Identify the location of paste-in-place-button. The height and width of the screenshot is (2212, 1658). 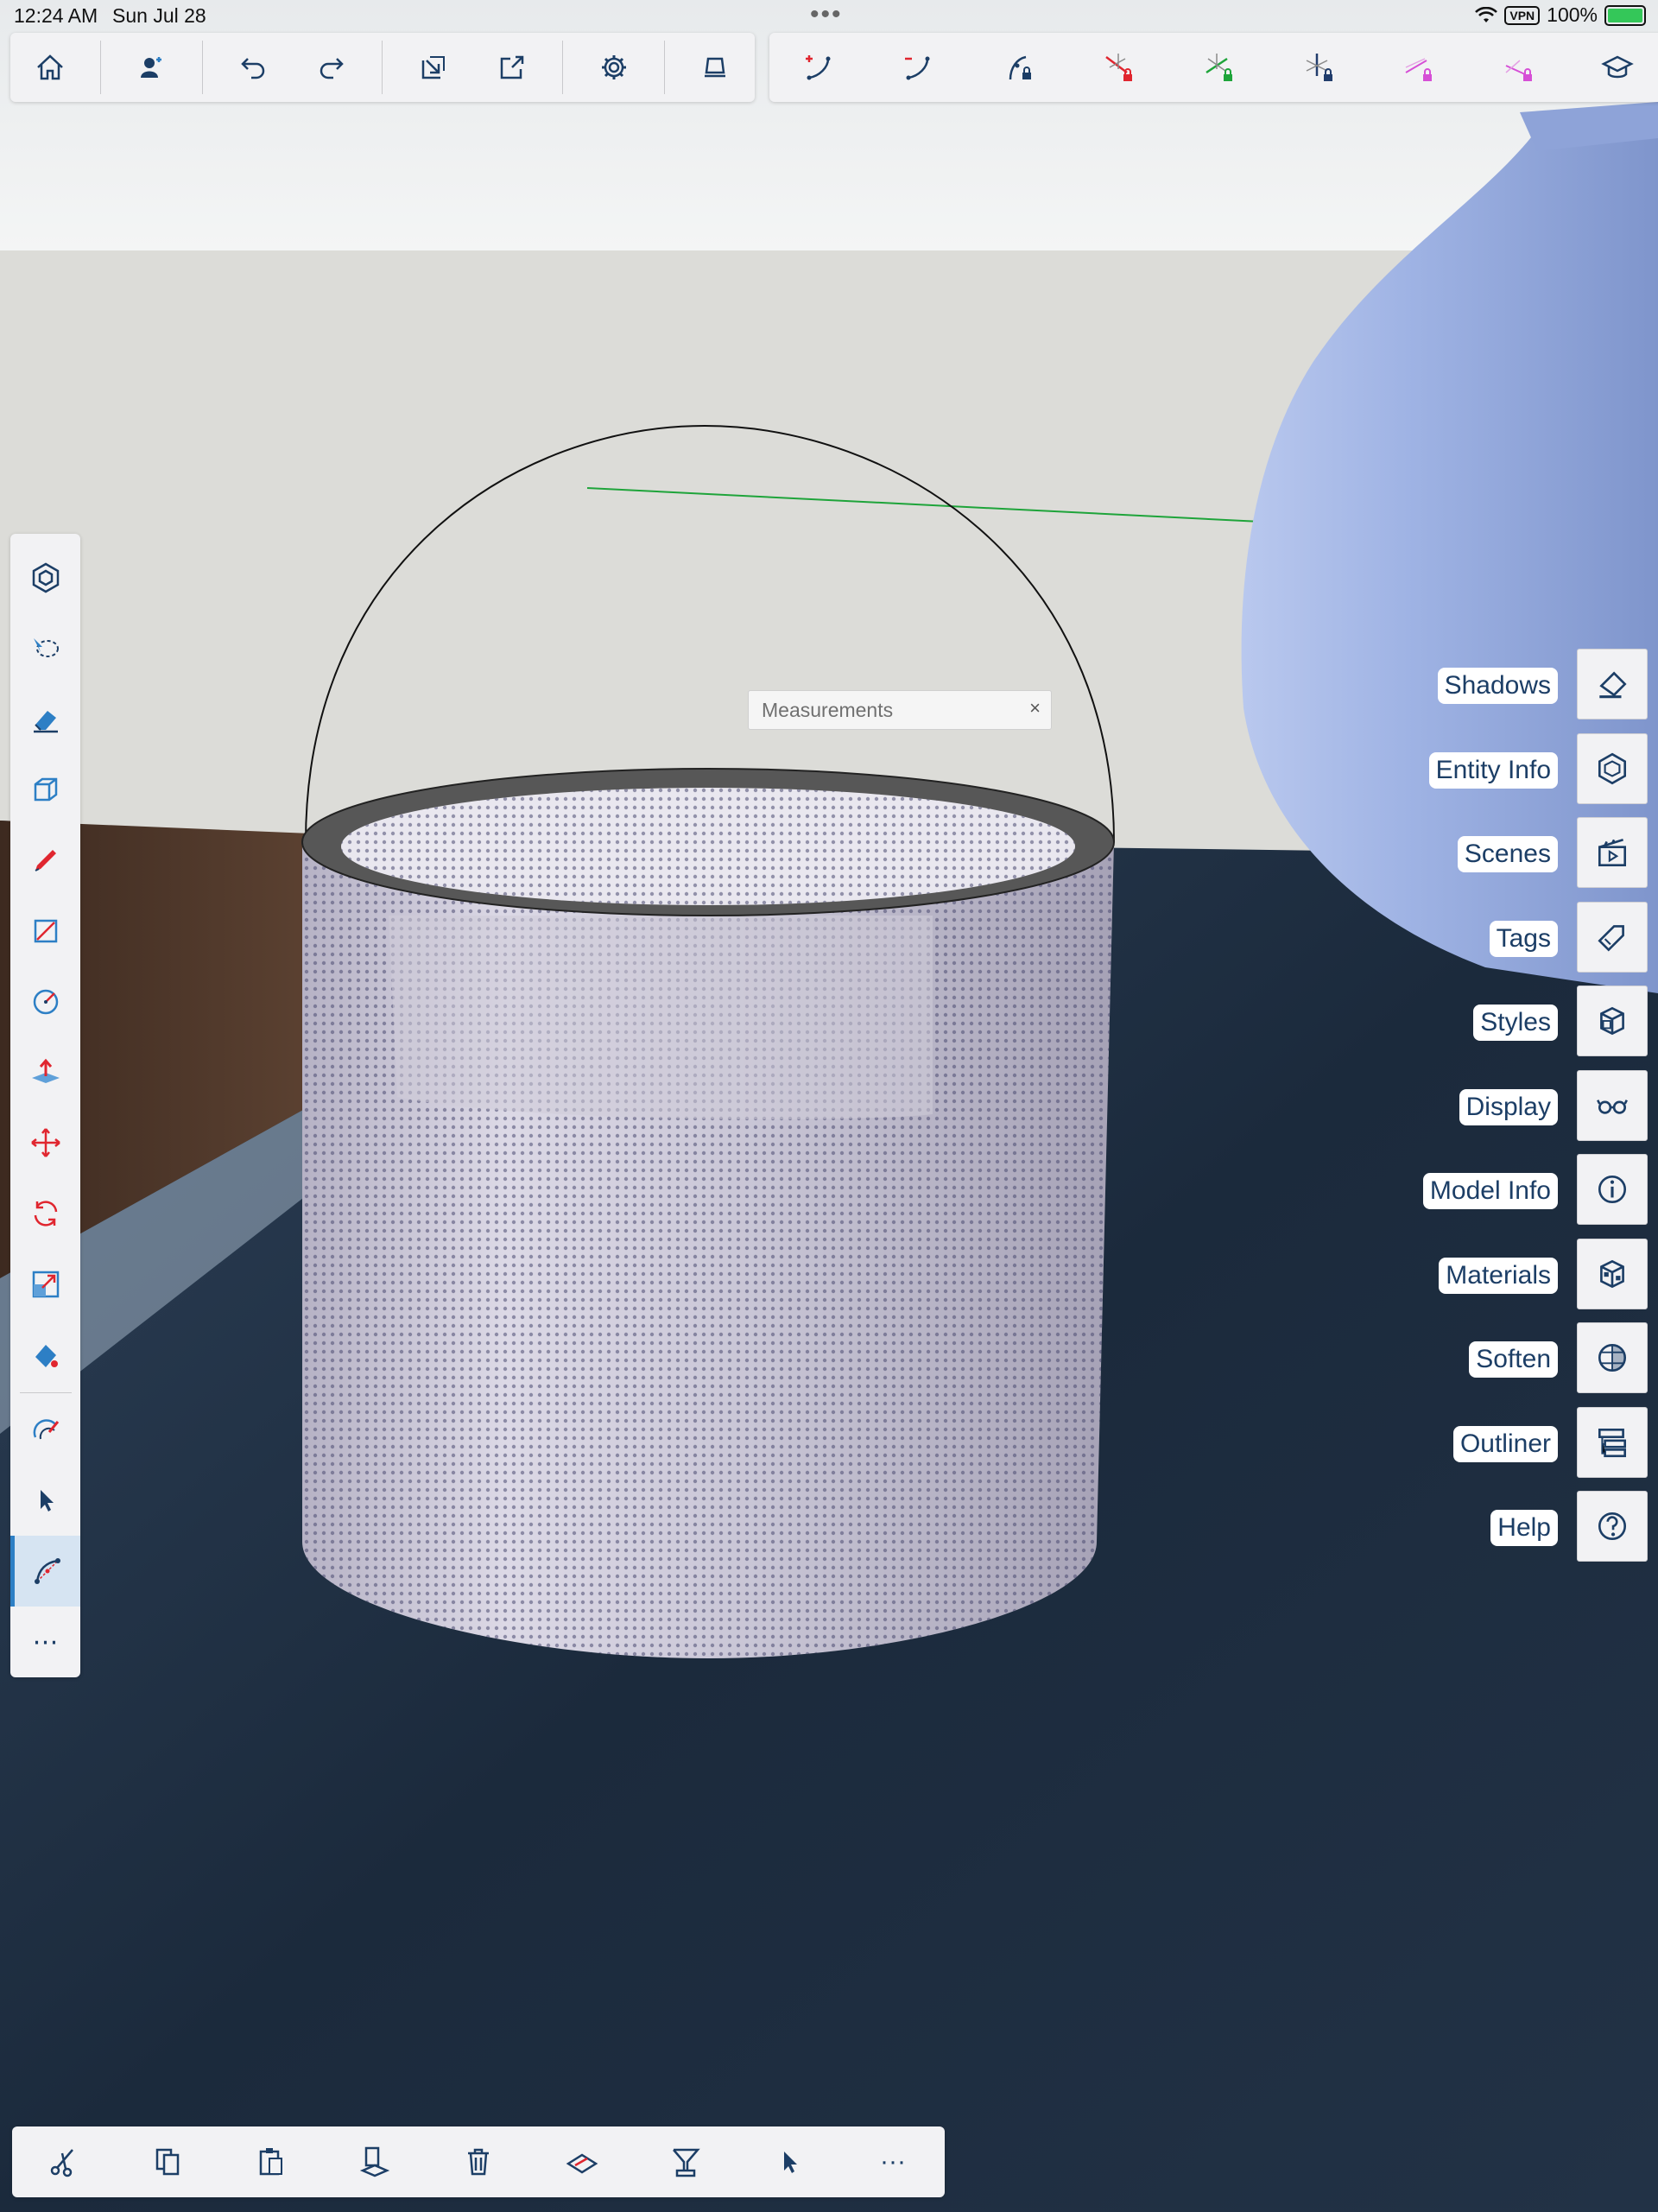
(375, 2161).